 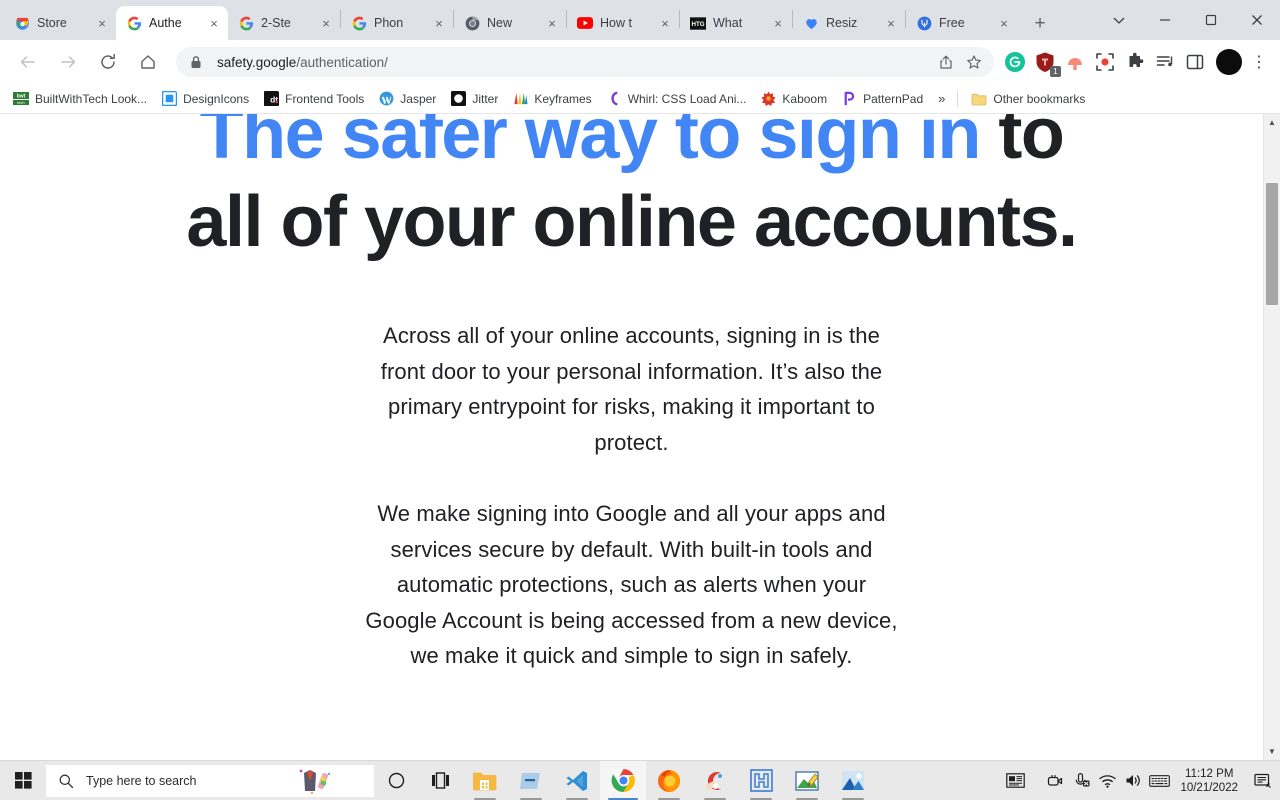 What do you see at coordinates (148, 62) in the screenshot?
I see `home-button` at bounding box center [148, 62].